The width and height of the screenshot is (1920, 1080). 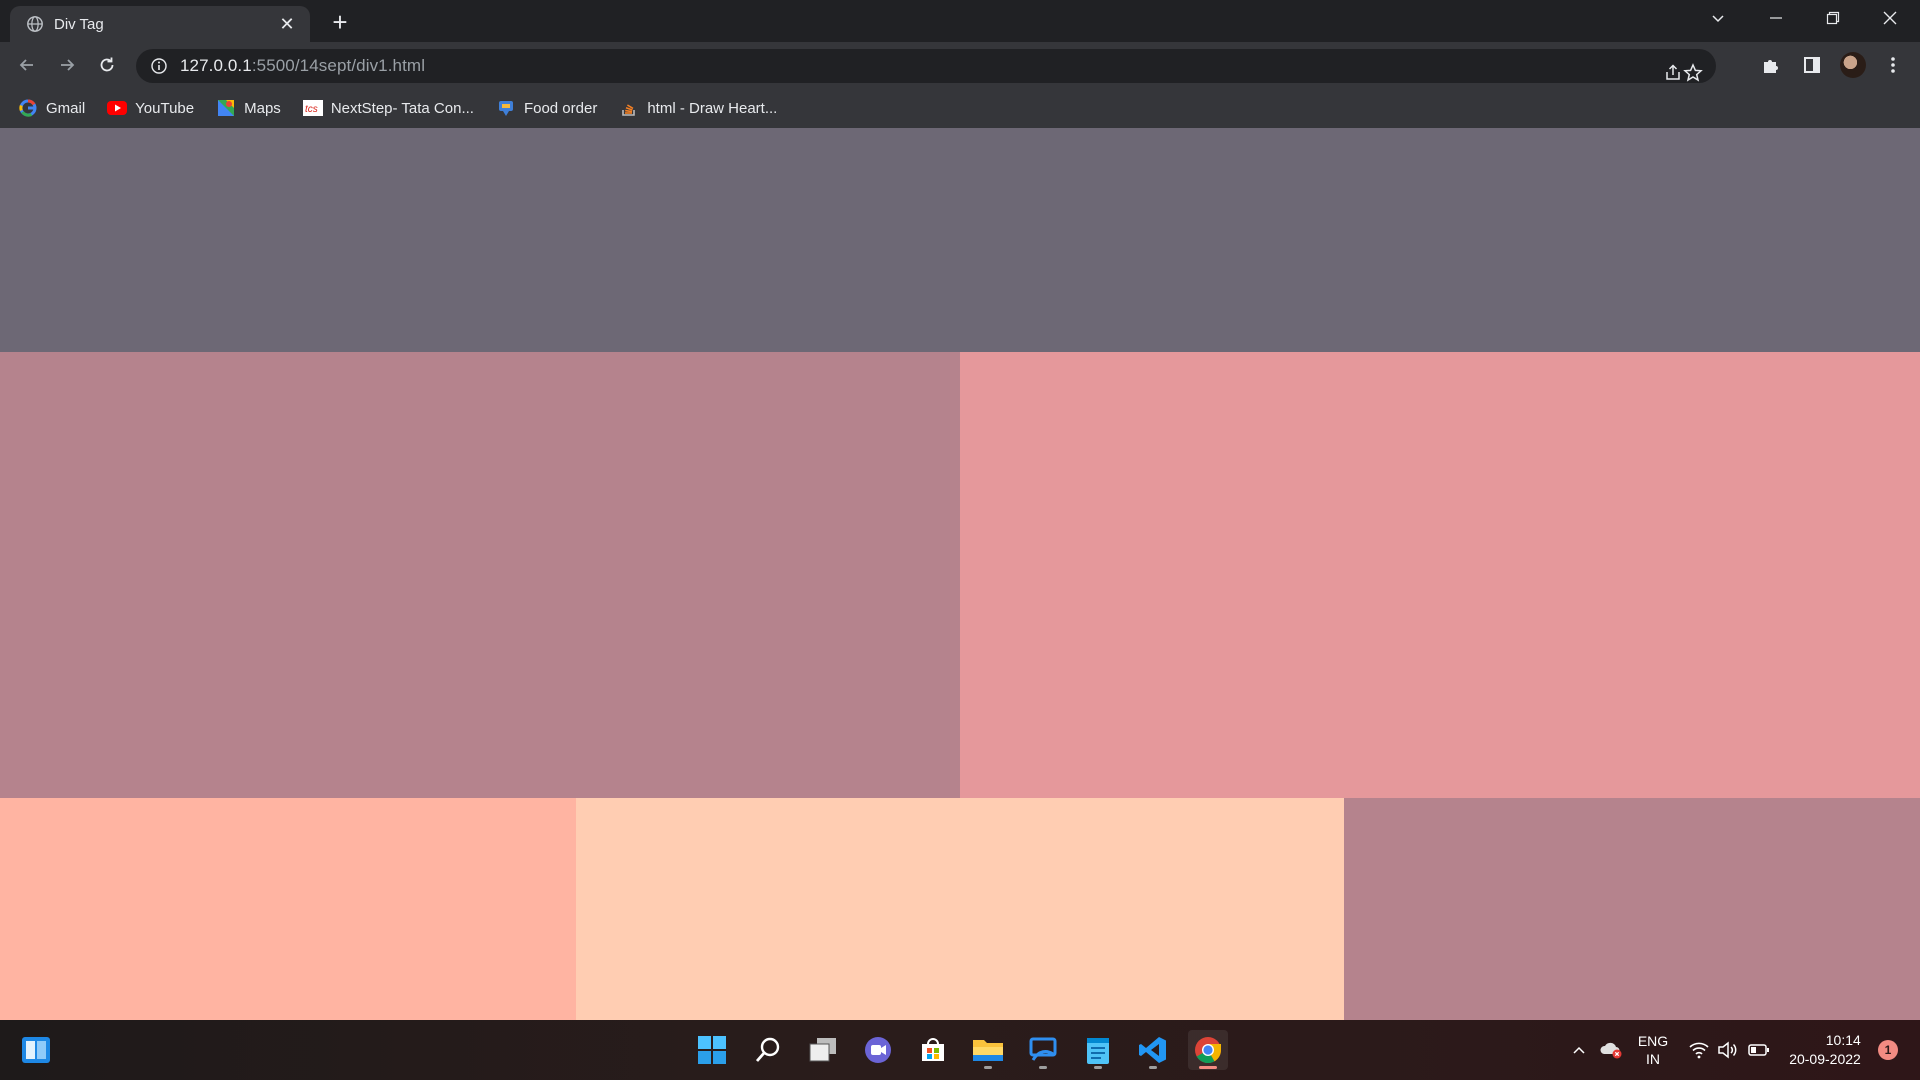 I want to click on profile-avatar, so click(x=1853, y=65).